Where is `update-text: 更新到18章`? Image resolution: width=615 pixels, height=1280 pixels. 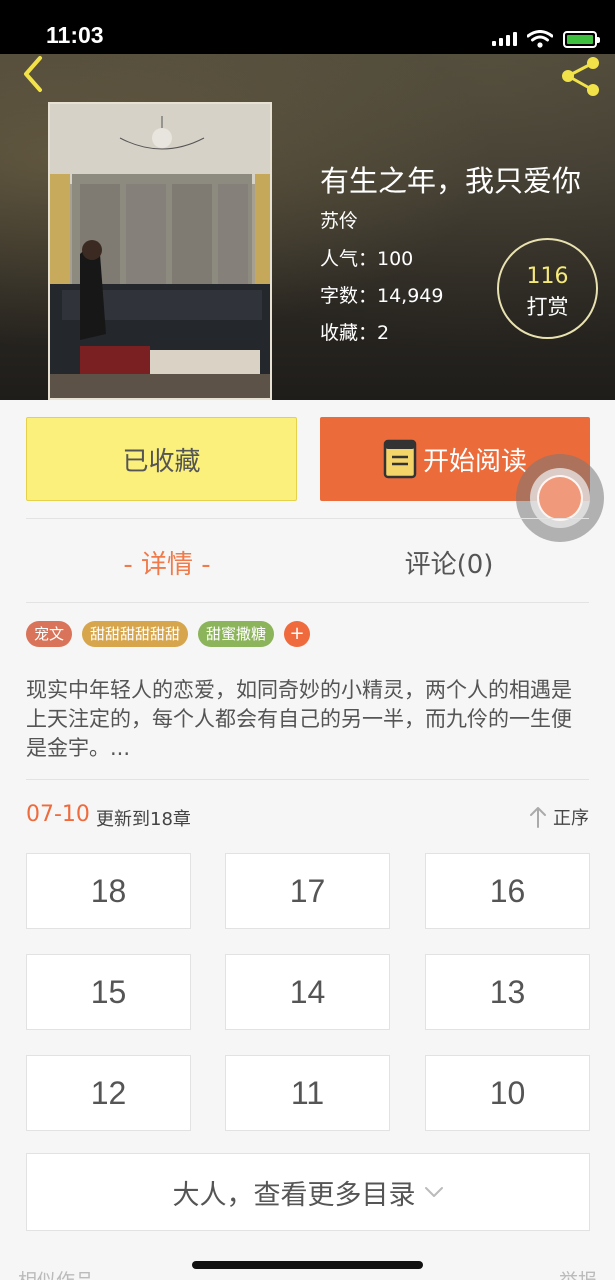
update-text: 更新到18章 is located at coordinates (143, 819).